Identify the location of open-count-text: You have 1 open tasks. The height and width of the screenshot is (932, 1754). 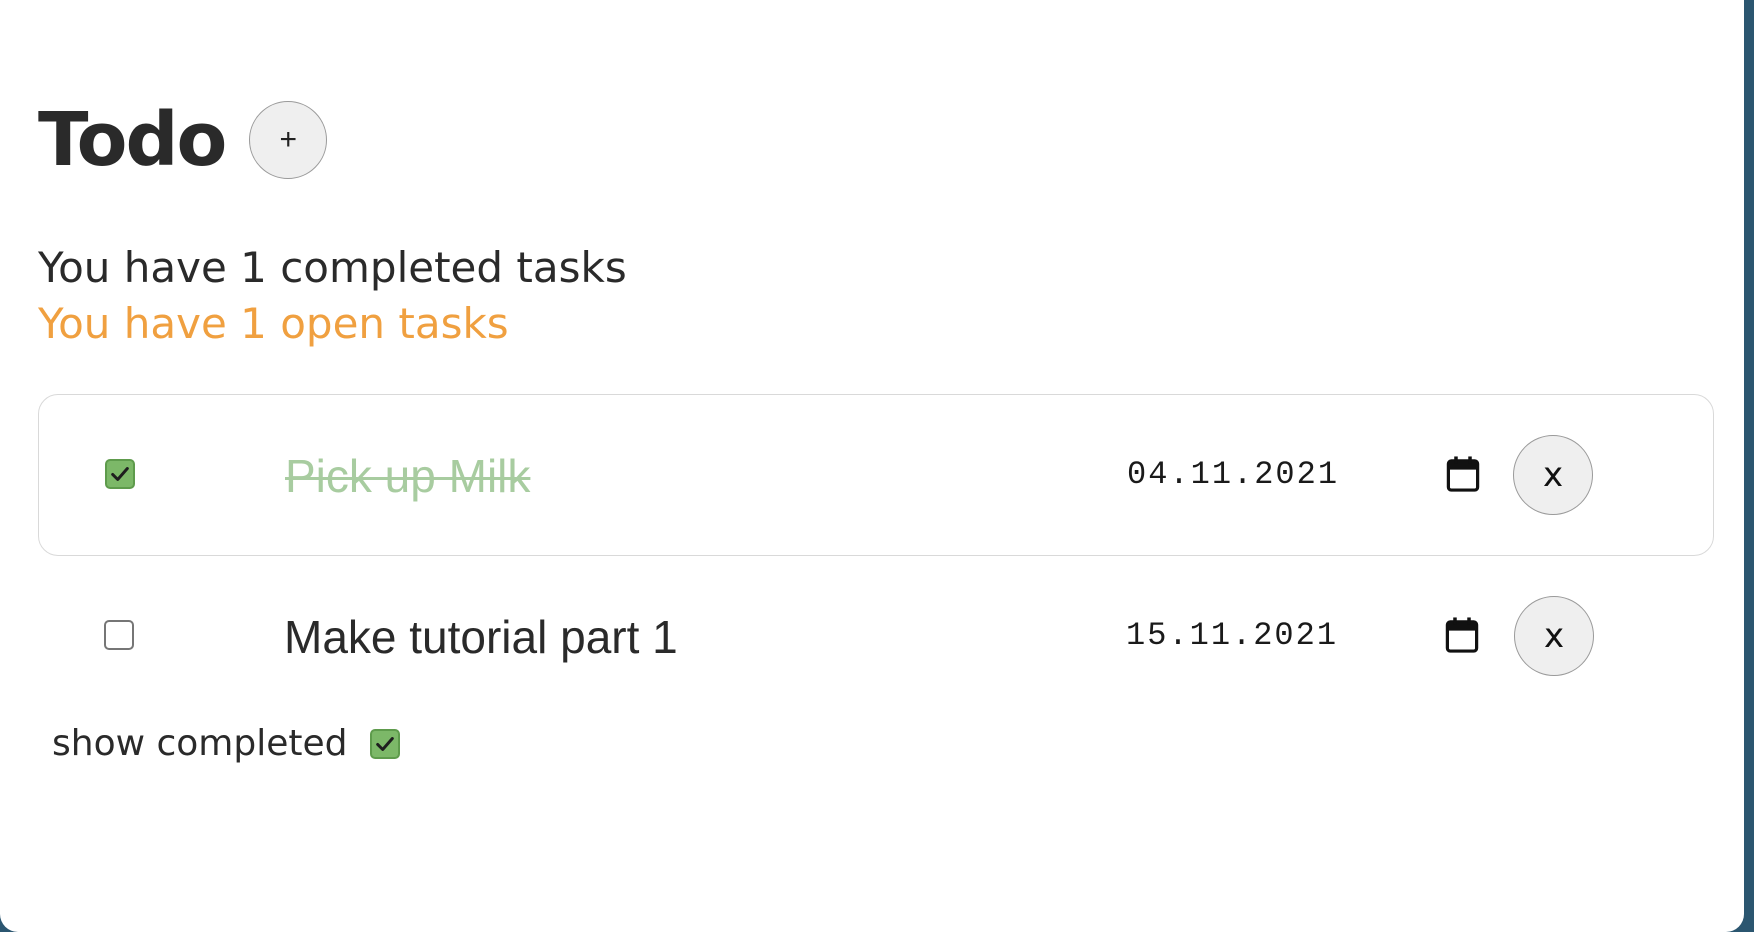
(273, 323).